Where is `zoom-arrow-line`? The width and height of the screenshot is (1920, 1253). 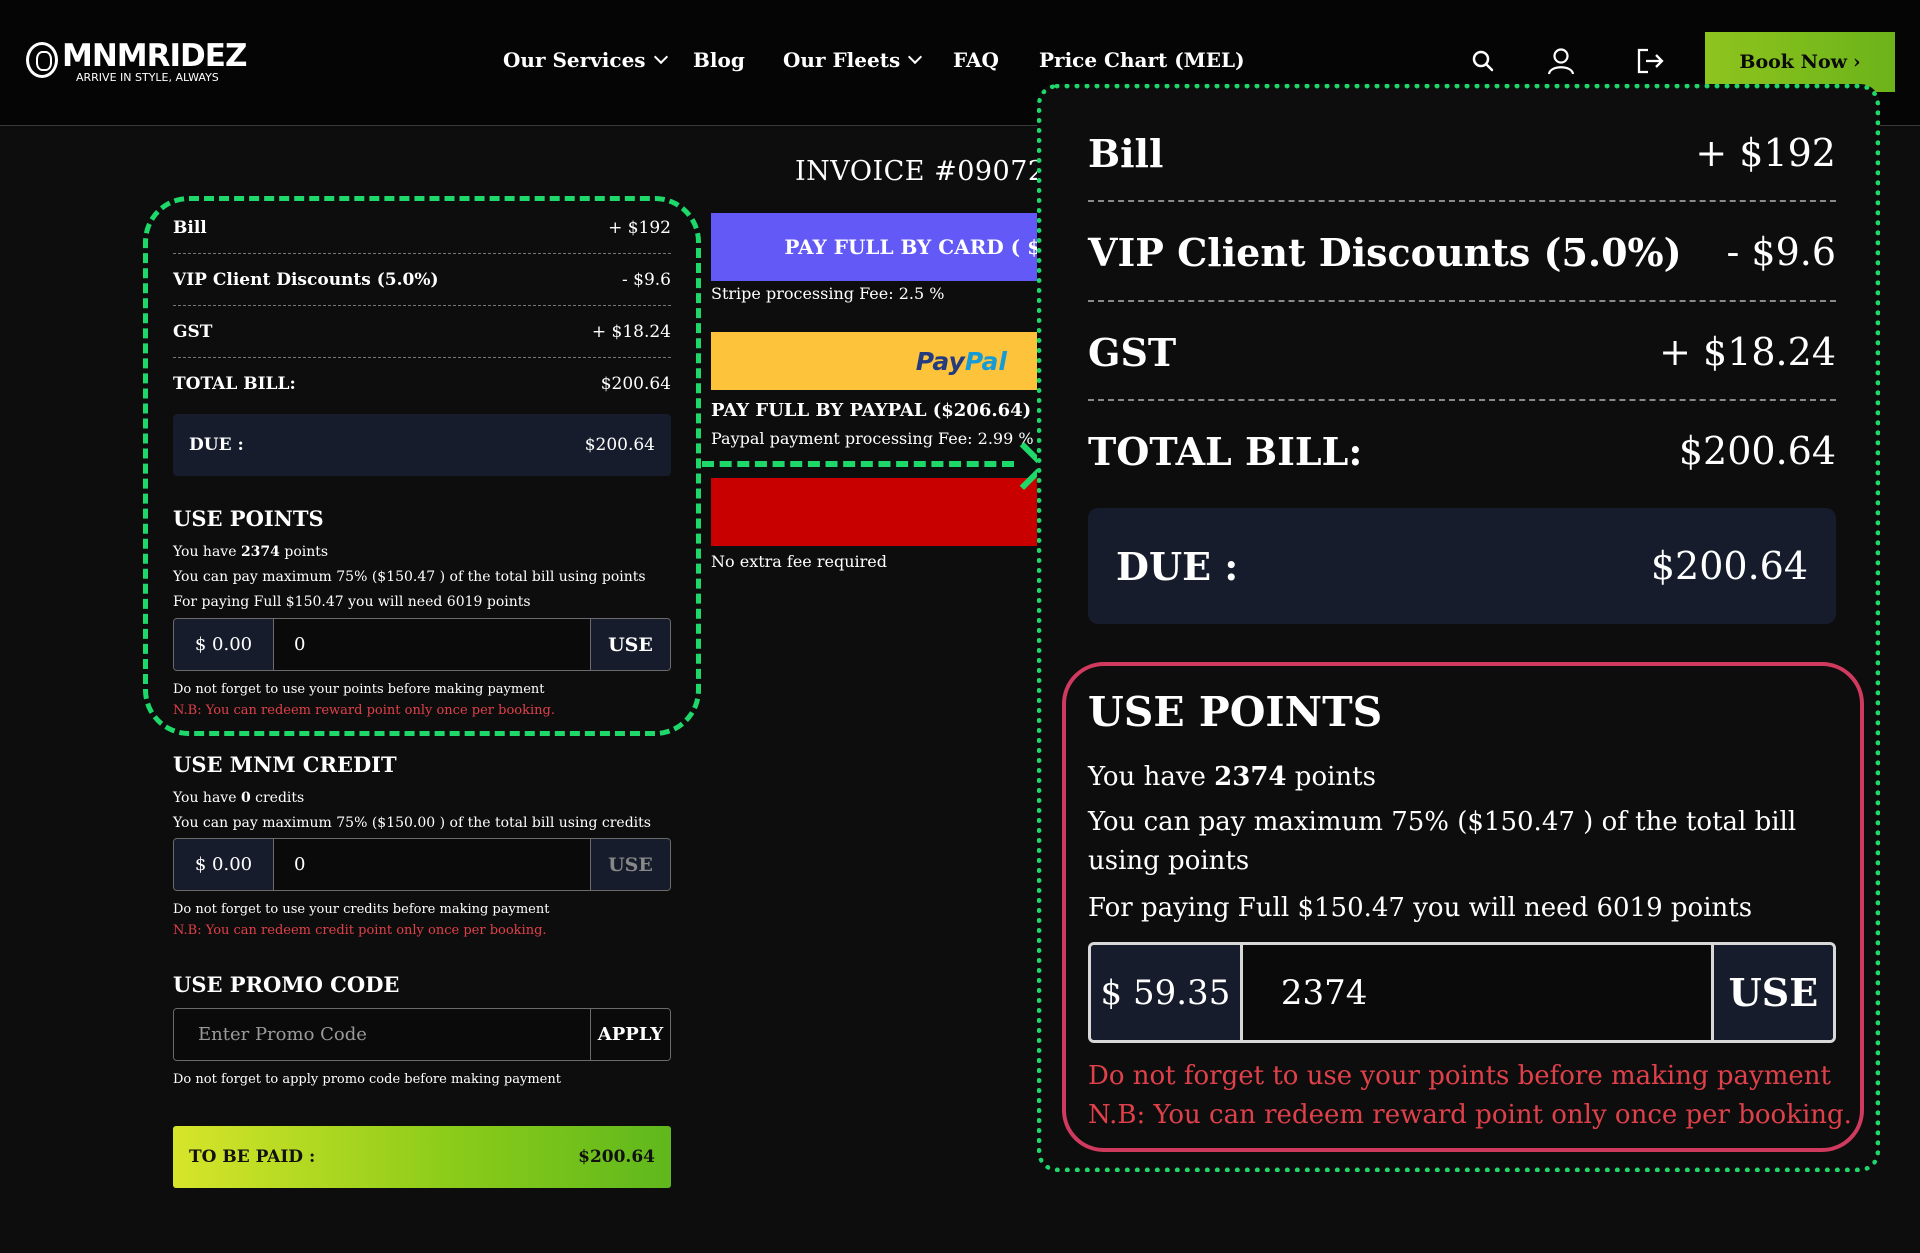
zoom-arrow-line is located at coordinates (858, 464).